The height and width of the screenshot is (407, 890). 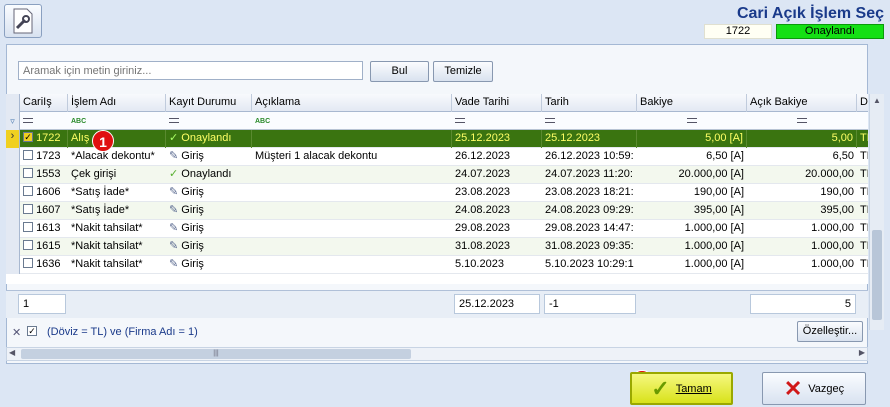 I want to click on cell-date: 25.12.2023, so click(x=589, y=139).